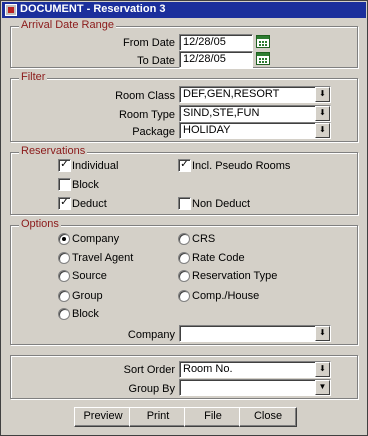 This screenshot has height=436, width=368. Describe the element at coordinates (322, 130) in the screenshot. I see `package-dropdown-icon: ⬇` at that location.